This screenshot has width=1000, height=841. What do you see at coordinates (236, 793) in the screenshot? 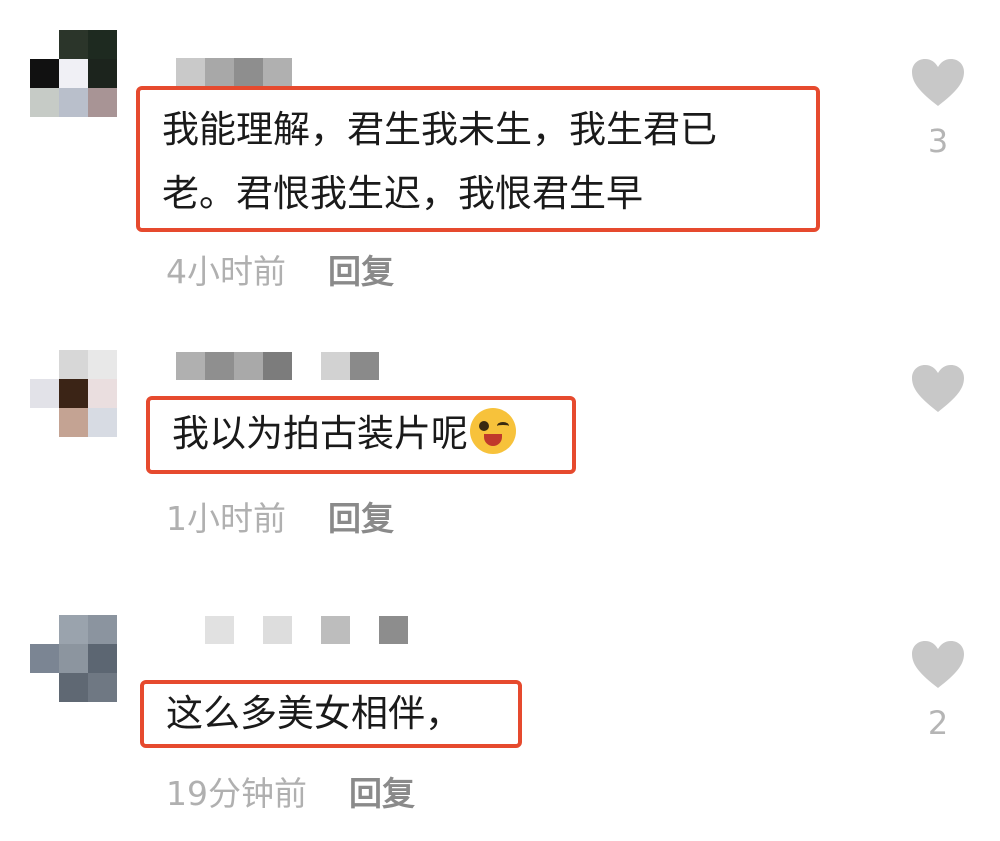
I see `comment-time: 19分钟前` at bounding box center [236, 793].